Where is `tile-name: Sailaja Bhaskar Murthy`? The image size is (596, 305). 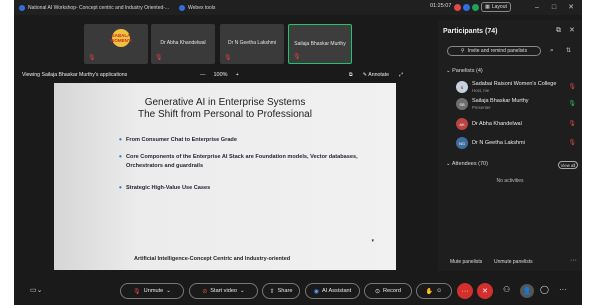
tile-name: Sailaja Bhaskar Murthy is located at coordinates (320, 44).